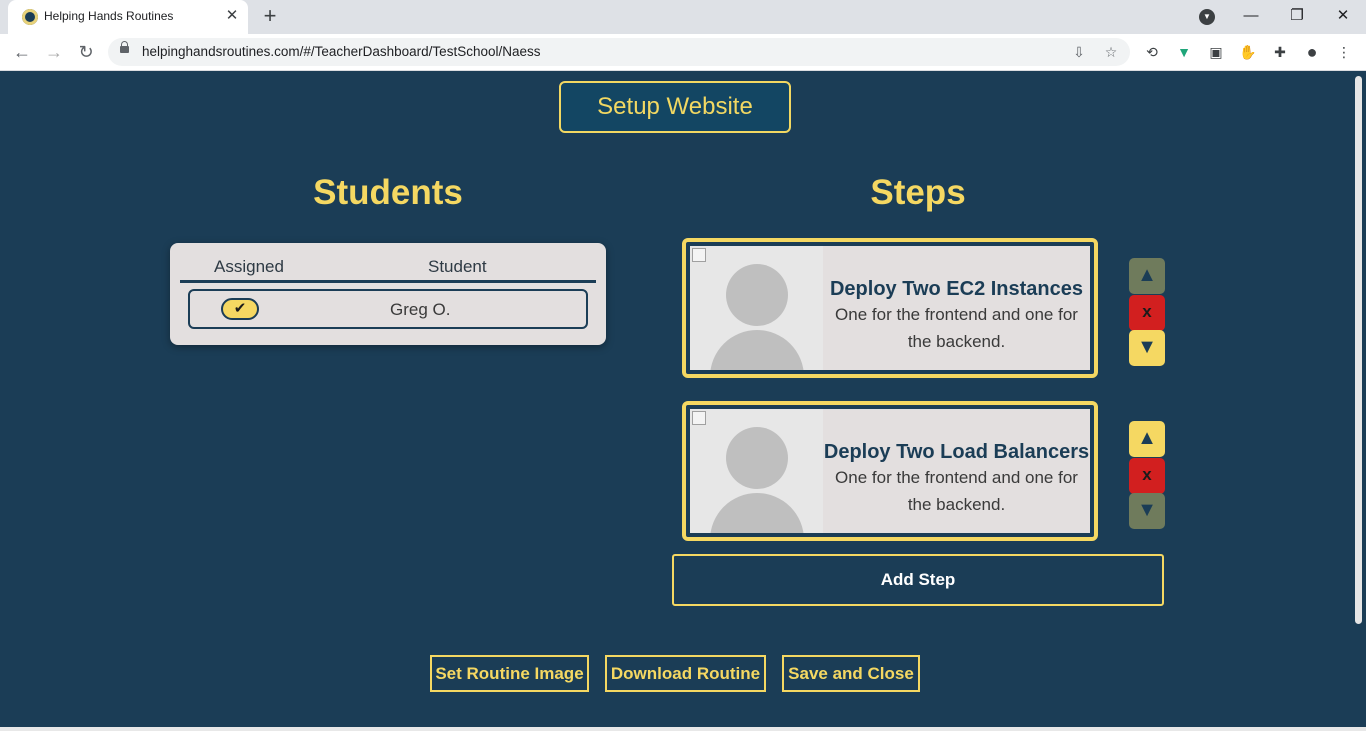 Image resolution: width=1366 pixels, height=731 pixels. What do you see at coordinates (1343, 16) in the screenshot?
I see `window-close-button: ✕` at bounding box center [1343, 16].